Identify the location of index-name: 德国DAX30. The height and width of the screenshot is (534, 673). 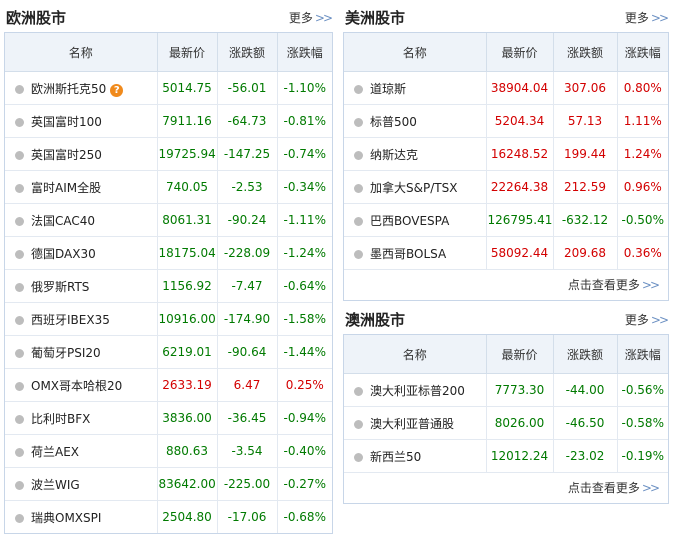
(63, 254).